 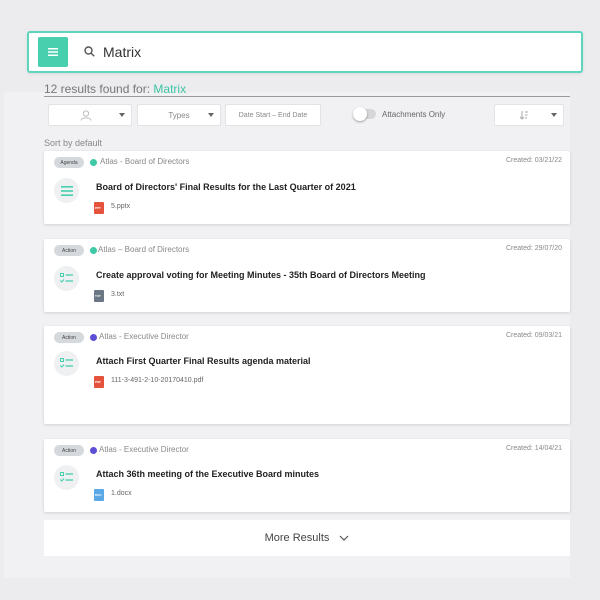 I want to click on sort-label: Sort by default, so click(x=73, y=143).